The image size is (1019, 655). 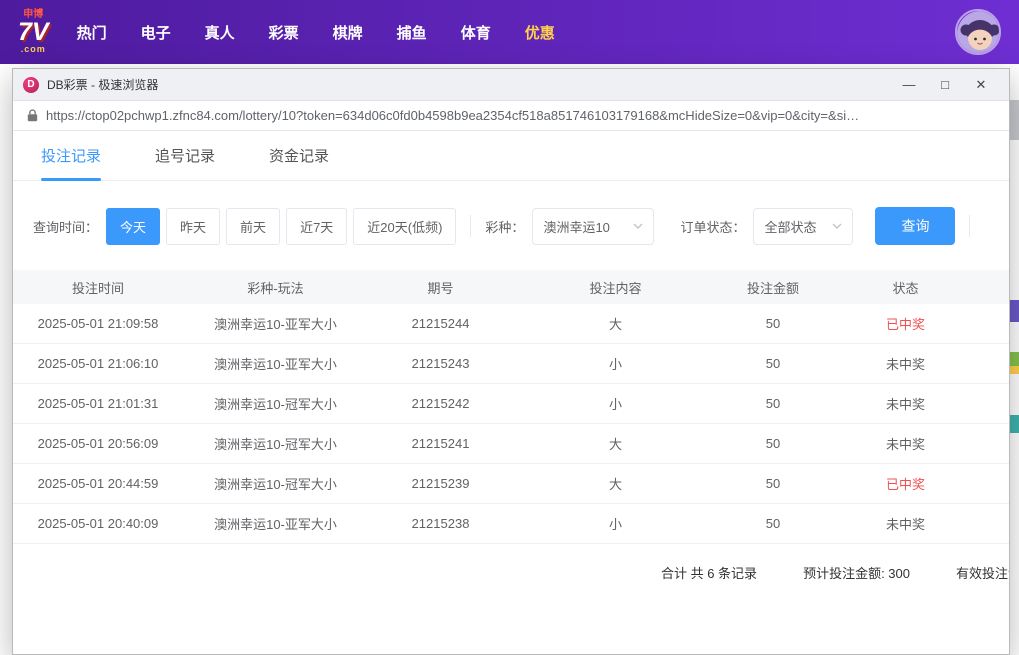 I want to click on lock-icon, so click(x=32, y=115).